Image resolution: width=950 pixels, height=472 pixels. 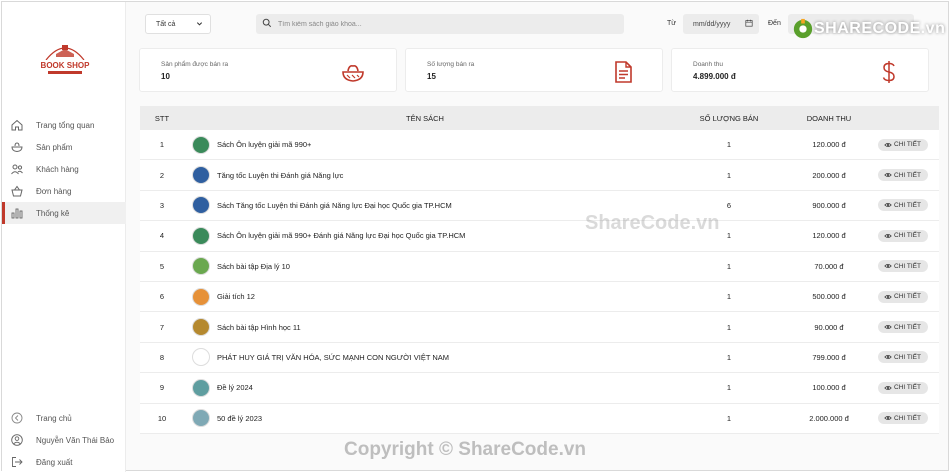 I want to click on sidebar-item-label: Nguyễn Văn Thái Bảo, so click(x=75, y=440).